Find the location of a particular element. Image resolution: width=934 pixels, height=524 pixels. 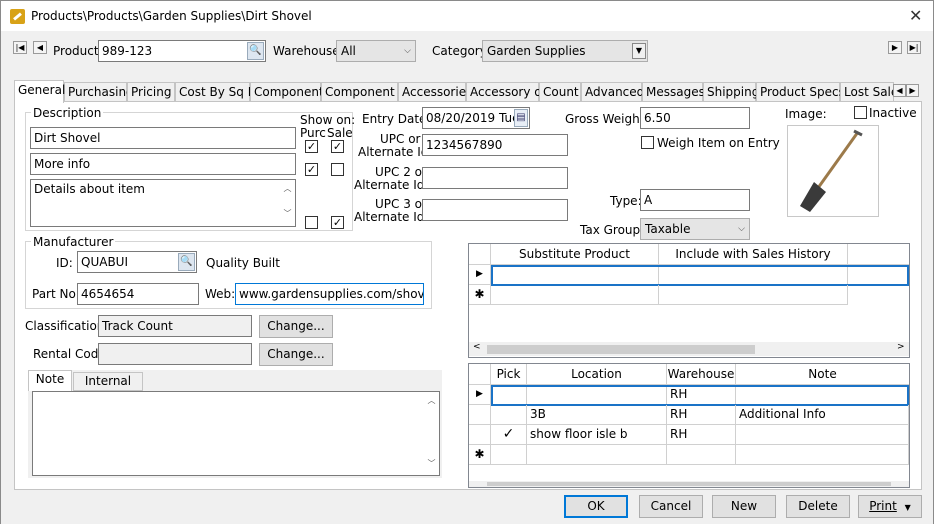

note-cell is located at coordinates (822, 435).